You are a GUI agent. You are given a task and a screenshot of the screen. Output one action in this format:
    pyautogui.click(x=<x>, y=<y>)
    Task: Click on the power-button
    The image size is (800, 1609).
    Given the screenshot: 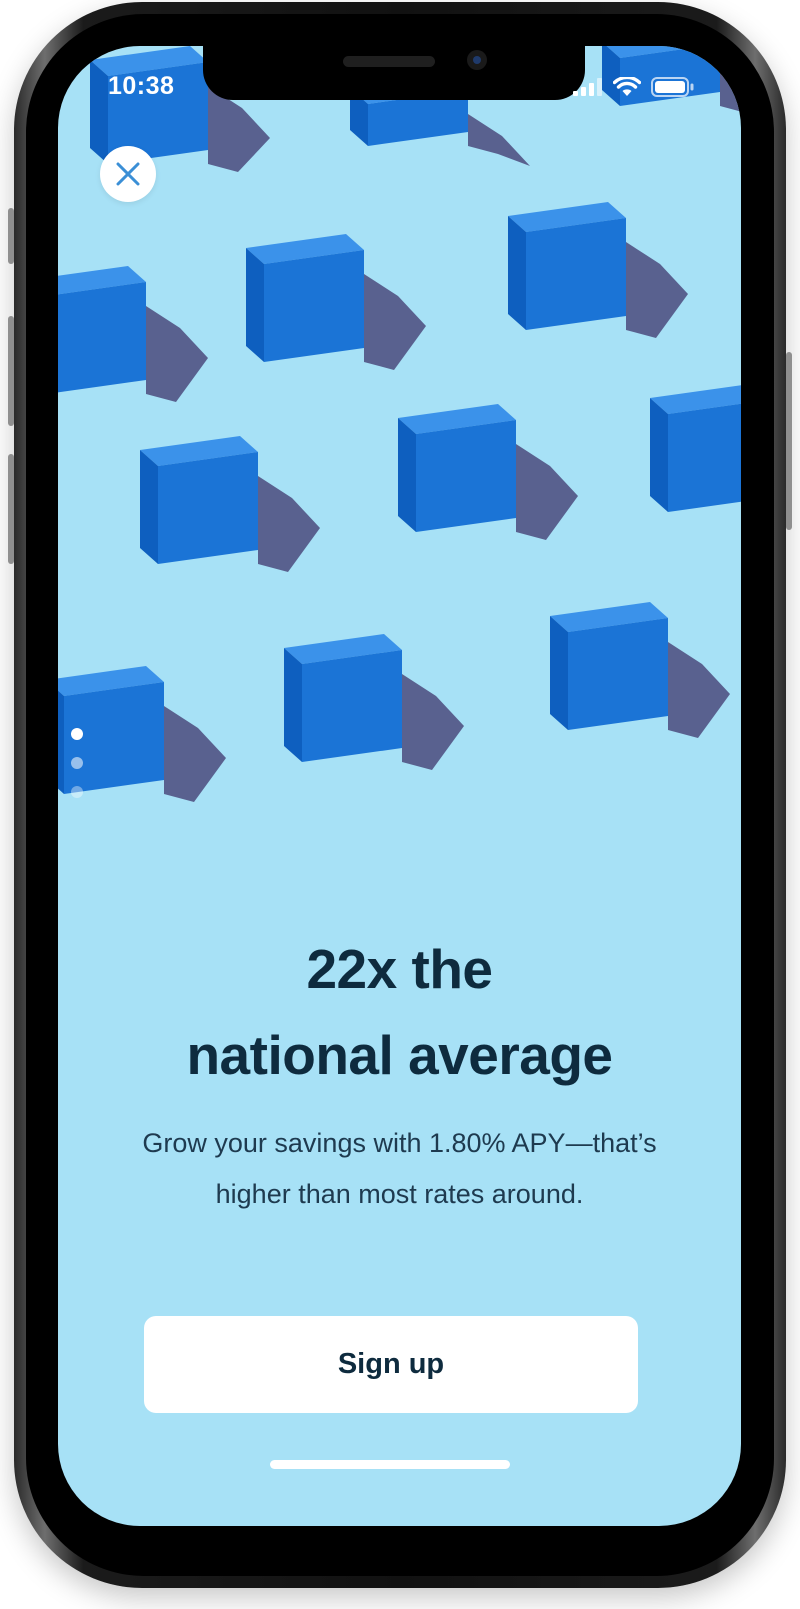 What is the action you would take?
    pyautogui.click(x=789, y=441)
    